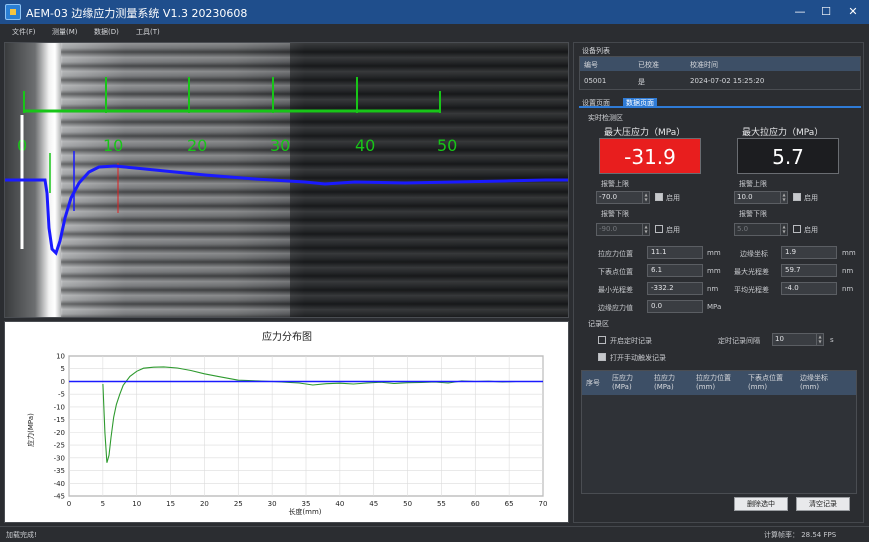 Image resolution: width=869 pixels, height=542 pixels. I want to click on close-button: ✕, so click(853, 12).